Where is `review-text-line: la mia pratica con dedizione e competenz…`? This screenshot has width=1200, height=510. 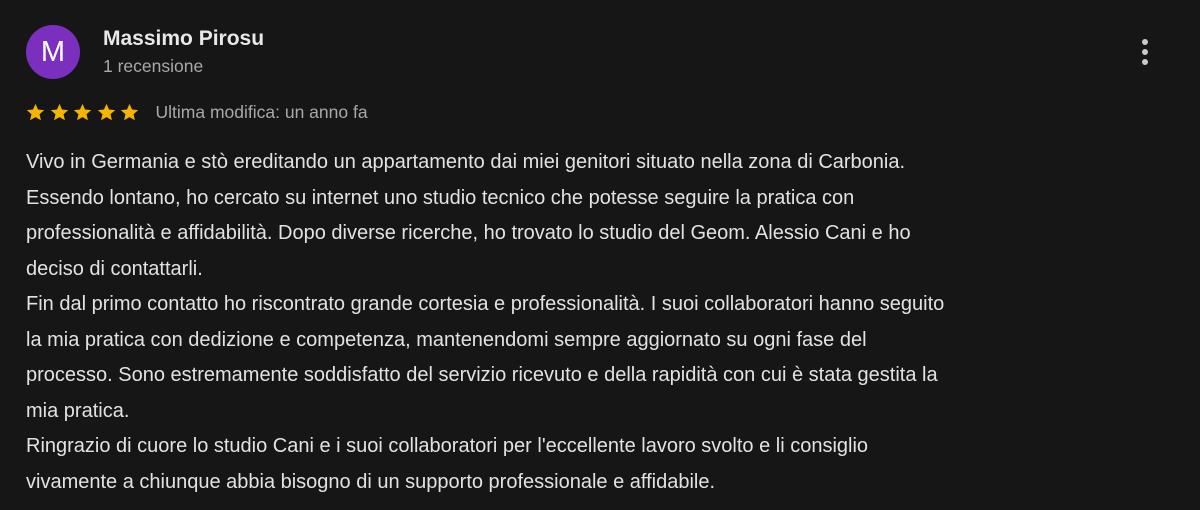
review-text-line: la mia pratica con dedizione e competenz… is located at coordinates (446, 339).